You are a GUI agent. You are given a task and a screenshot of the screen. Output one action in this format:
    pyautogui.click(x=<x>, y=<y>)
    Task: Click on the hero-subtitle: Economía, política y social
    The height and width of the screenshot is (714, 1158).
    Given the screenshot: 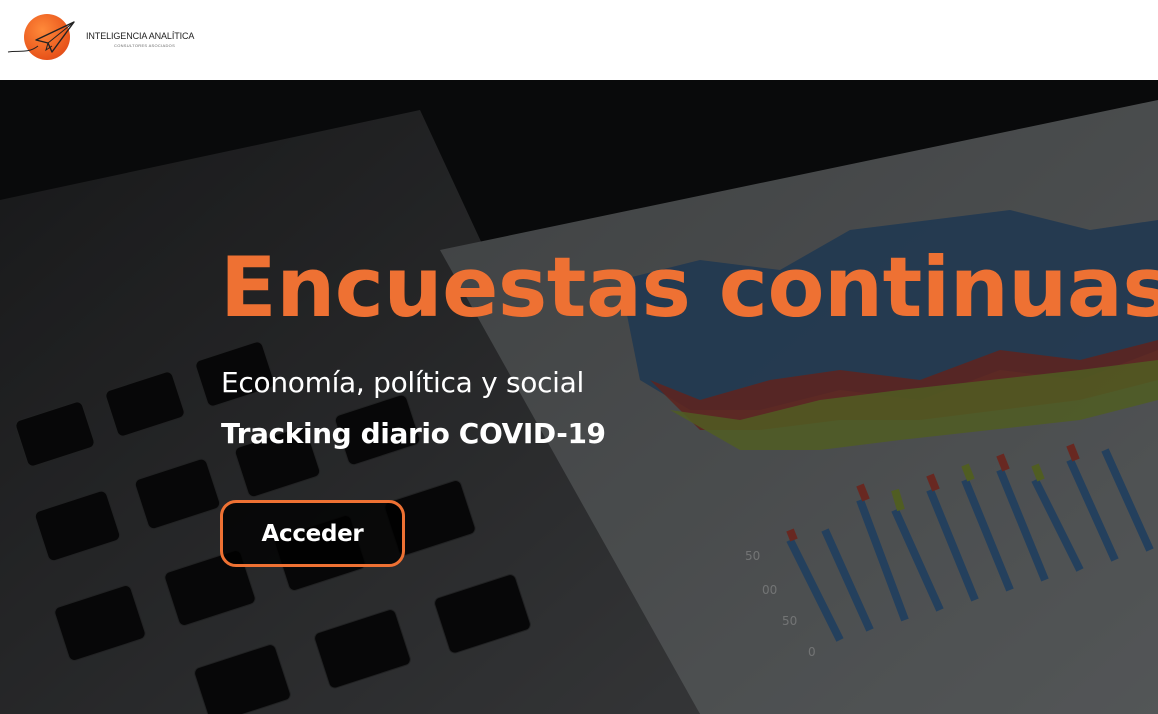 What is the action you would take?
    pyautogui.click(x=402, y=382)
    